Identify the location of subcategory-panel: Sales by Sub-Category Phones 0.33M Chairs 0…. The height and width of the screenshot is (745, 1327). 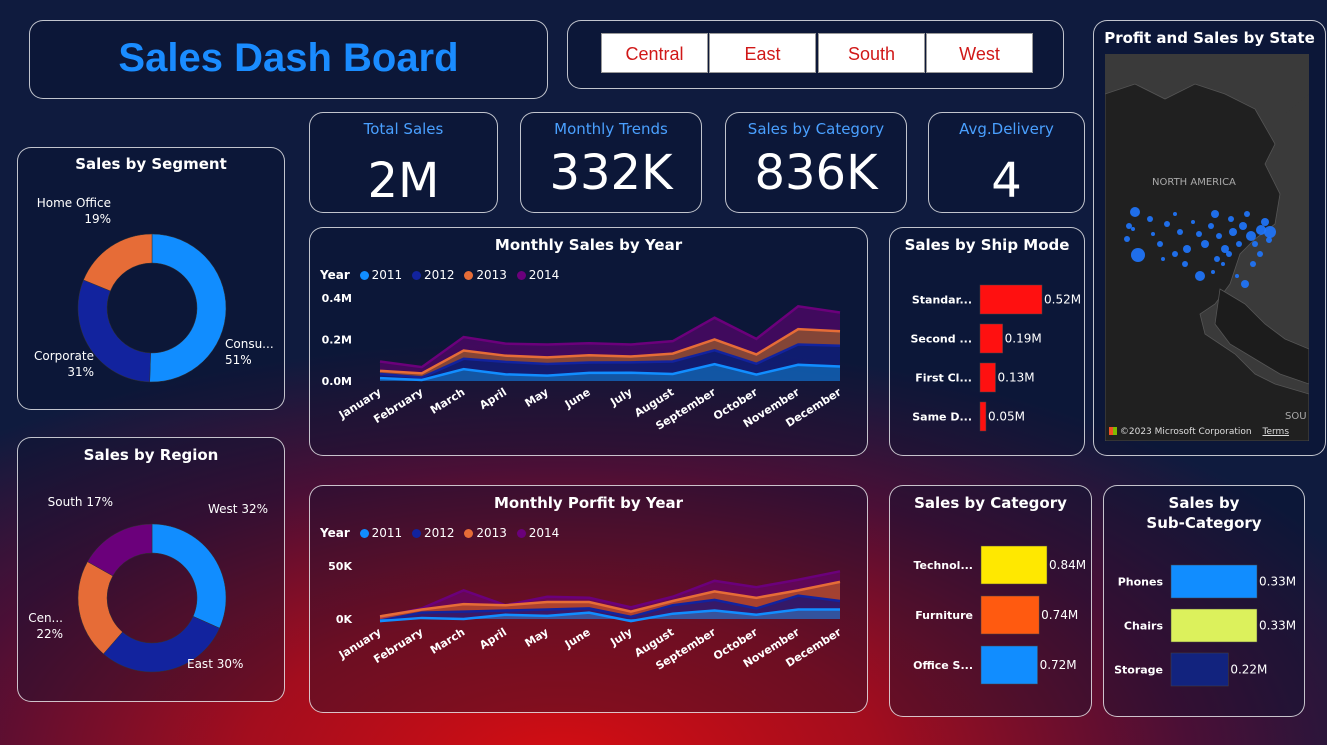
(1204, 601).